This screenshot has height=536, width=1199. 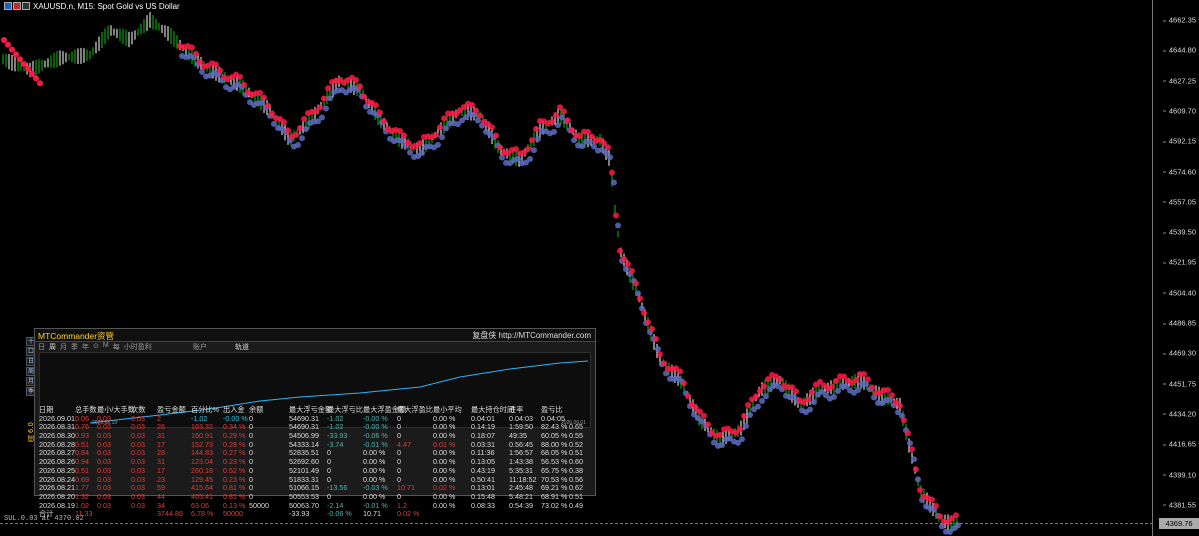 I want to click on bid-line, so click(x=576, y=523).